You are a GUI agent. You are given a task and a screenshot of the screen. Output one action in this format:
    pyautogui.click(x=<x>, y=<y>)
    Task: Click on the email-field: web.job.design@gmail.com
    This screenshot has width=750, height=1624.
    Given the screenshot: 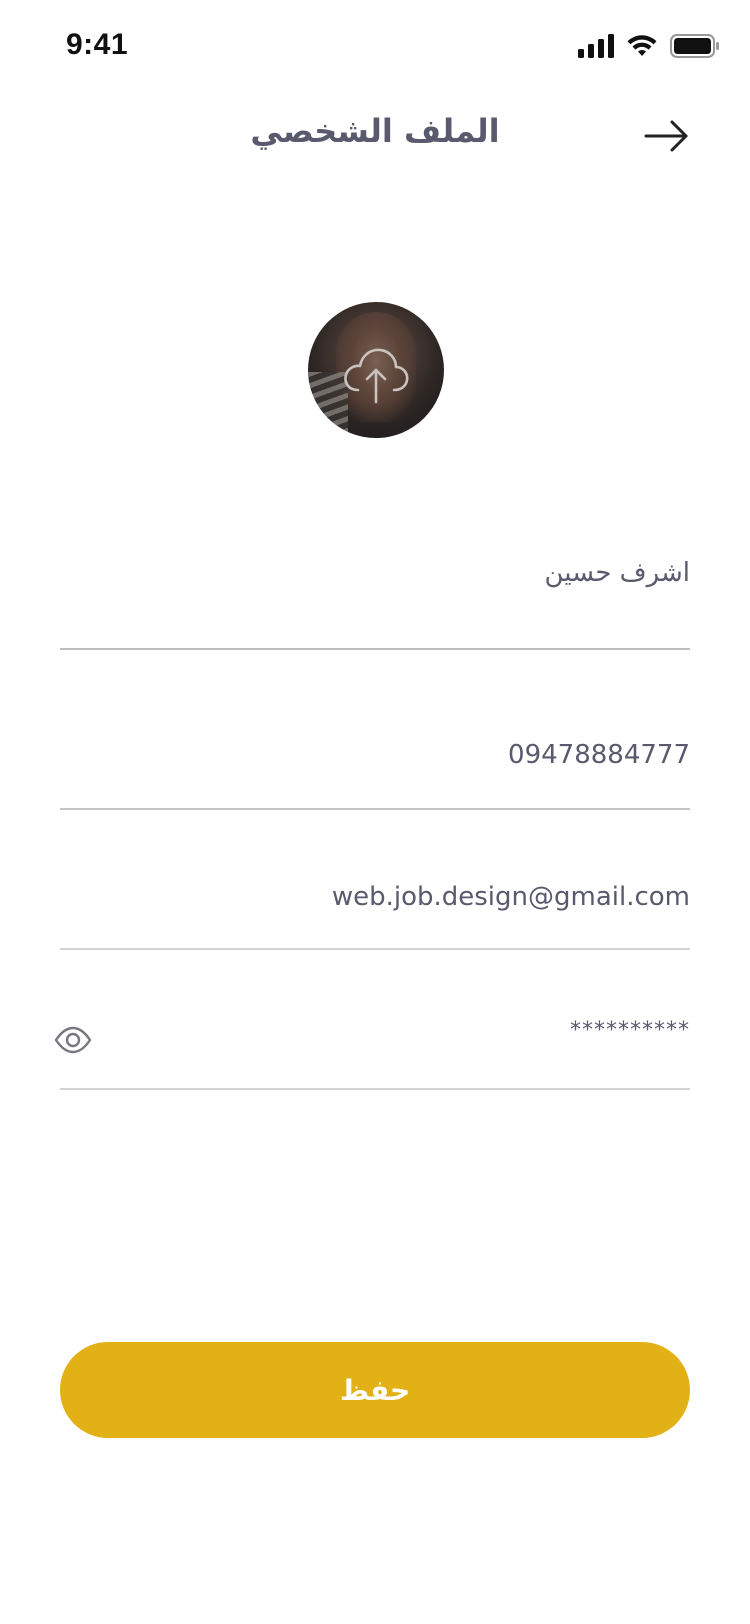 What is the action you would take?
    pyautogui.click(x=375, y=910)
    